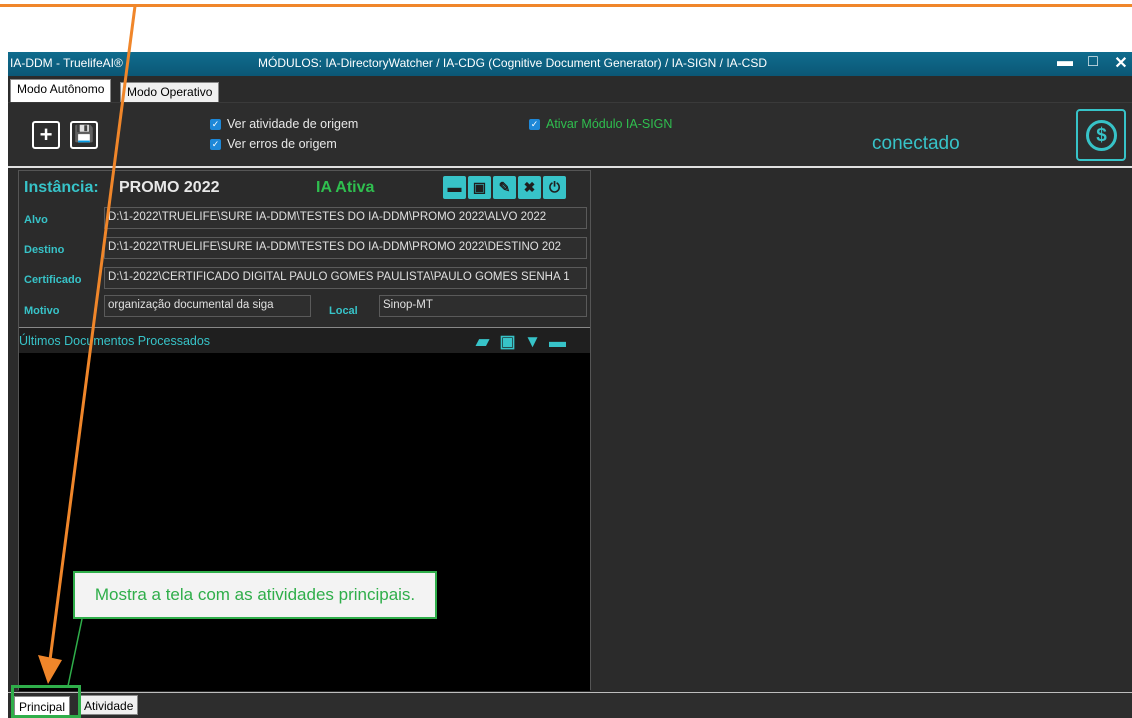  What do you see at coordinates (61, 187) in the screenshot?
I see `instance-label: Instância:` at bounding box center [61, 187].